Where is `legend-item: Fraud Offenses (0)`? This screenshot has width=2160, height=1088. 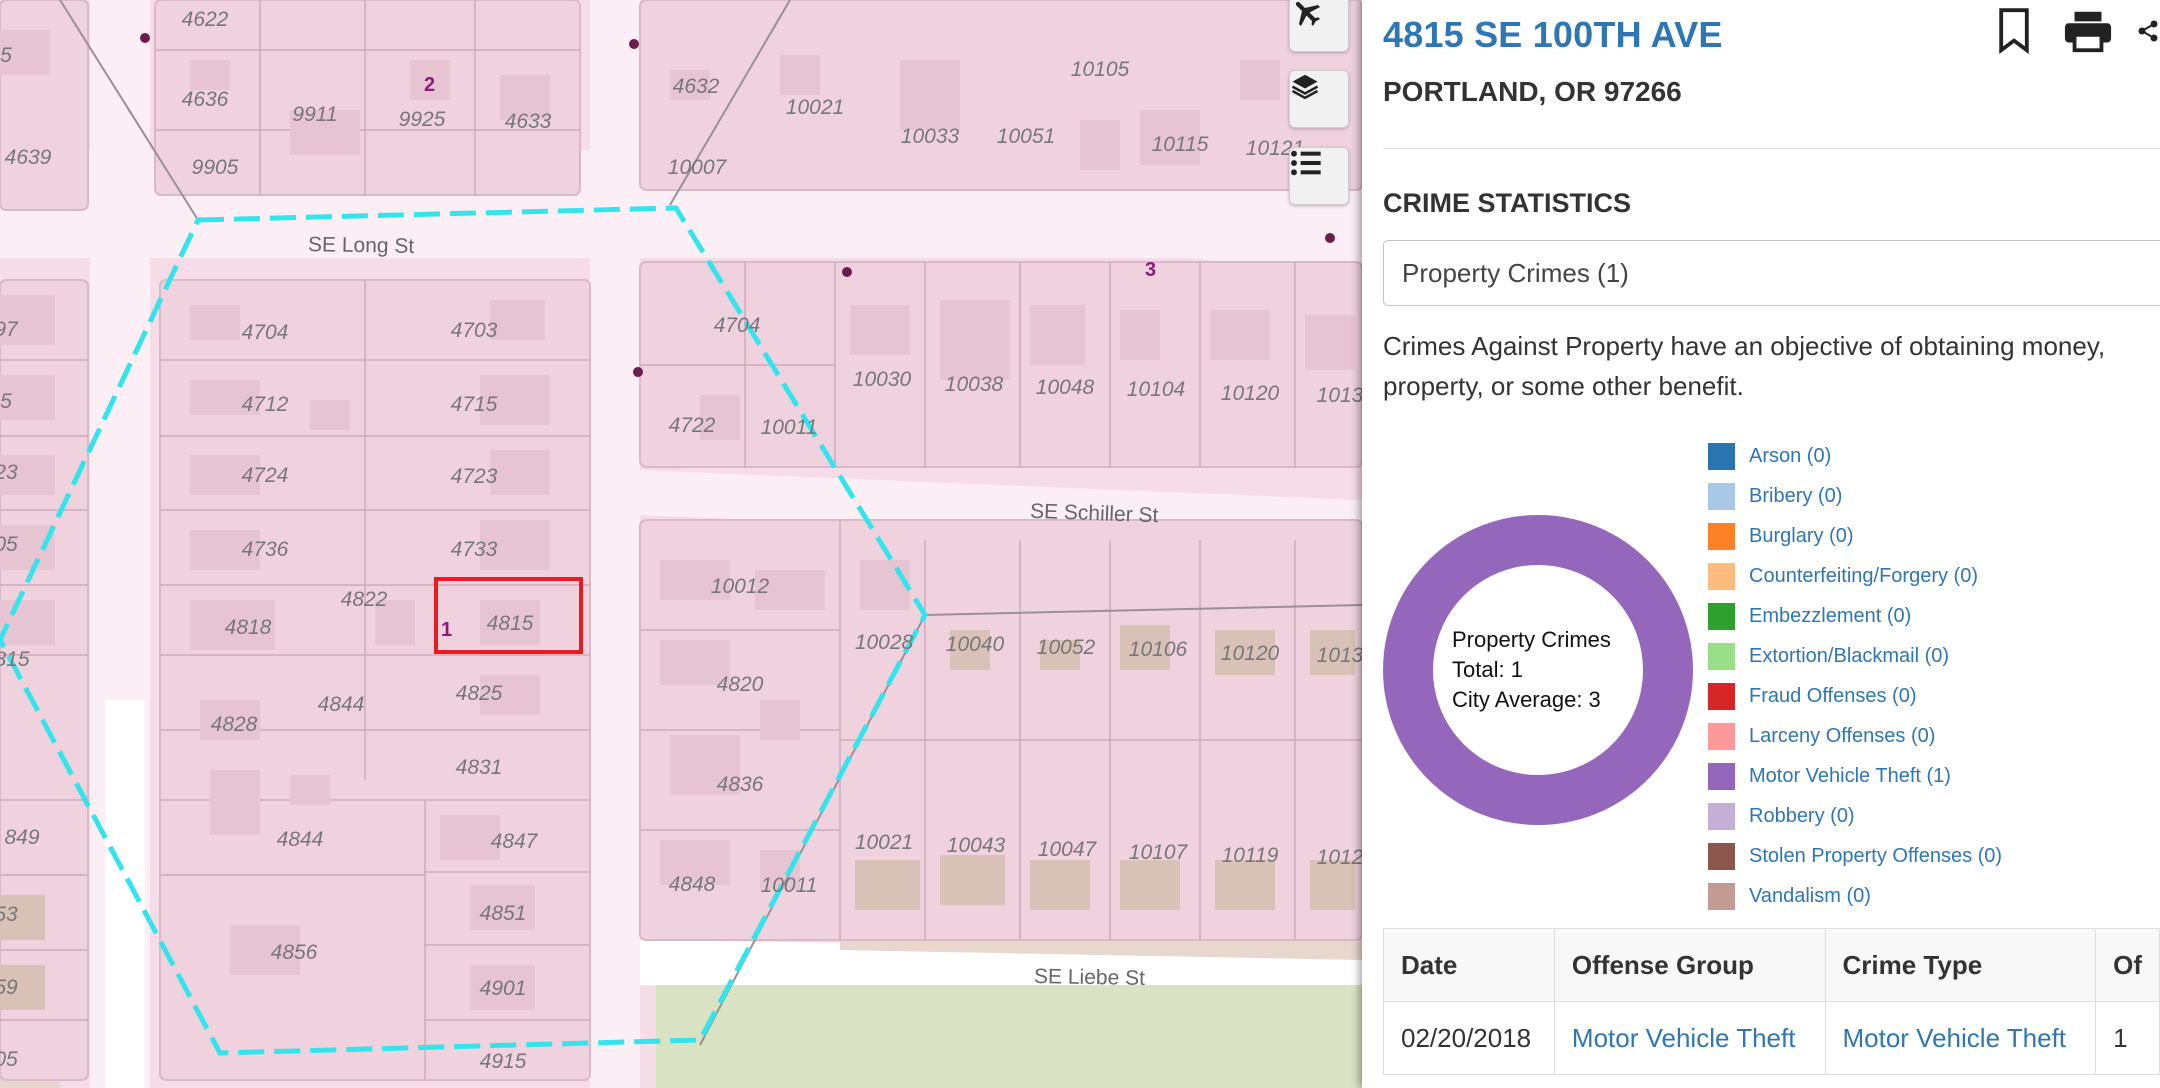
legend-item: Fraud Offenses (0) is located at coordinates (1855, 696).